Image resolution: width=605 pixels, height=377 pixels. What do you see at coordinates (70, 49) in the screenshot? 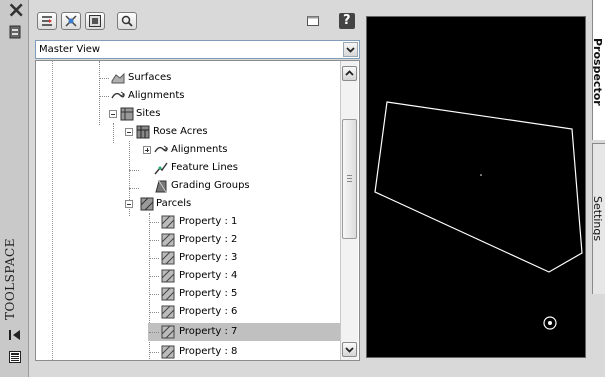
I see `view-select-value: Master View` at bounding box center [70, 49].